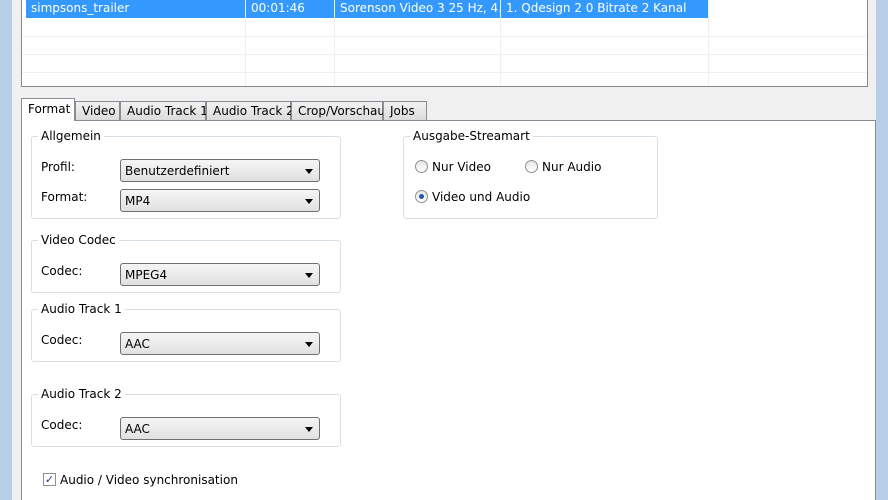  I want to click on audio-track-1-group: Audio Track 1 Codec: AAC, so click(186, 332).